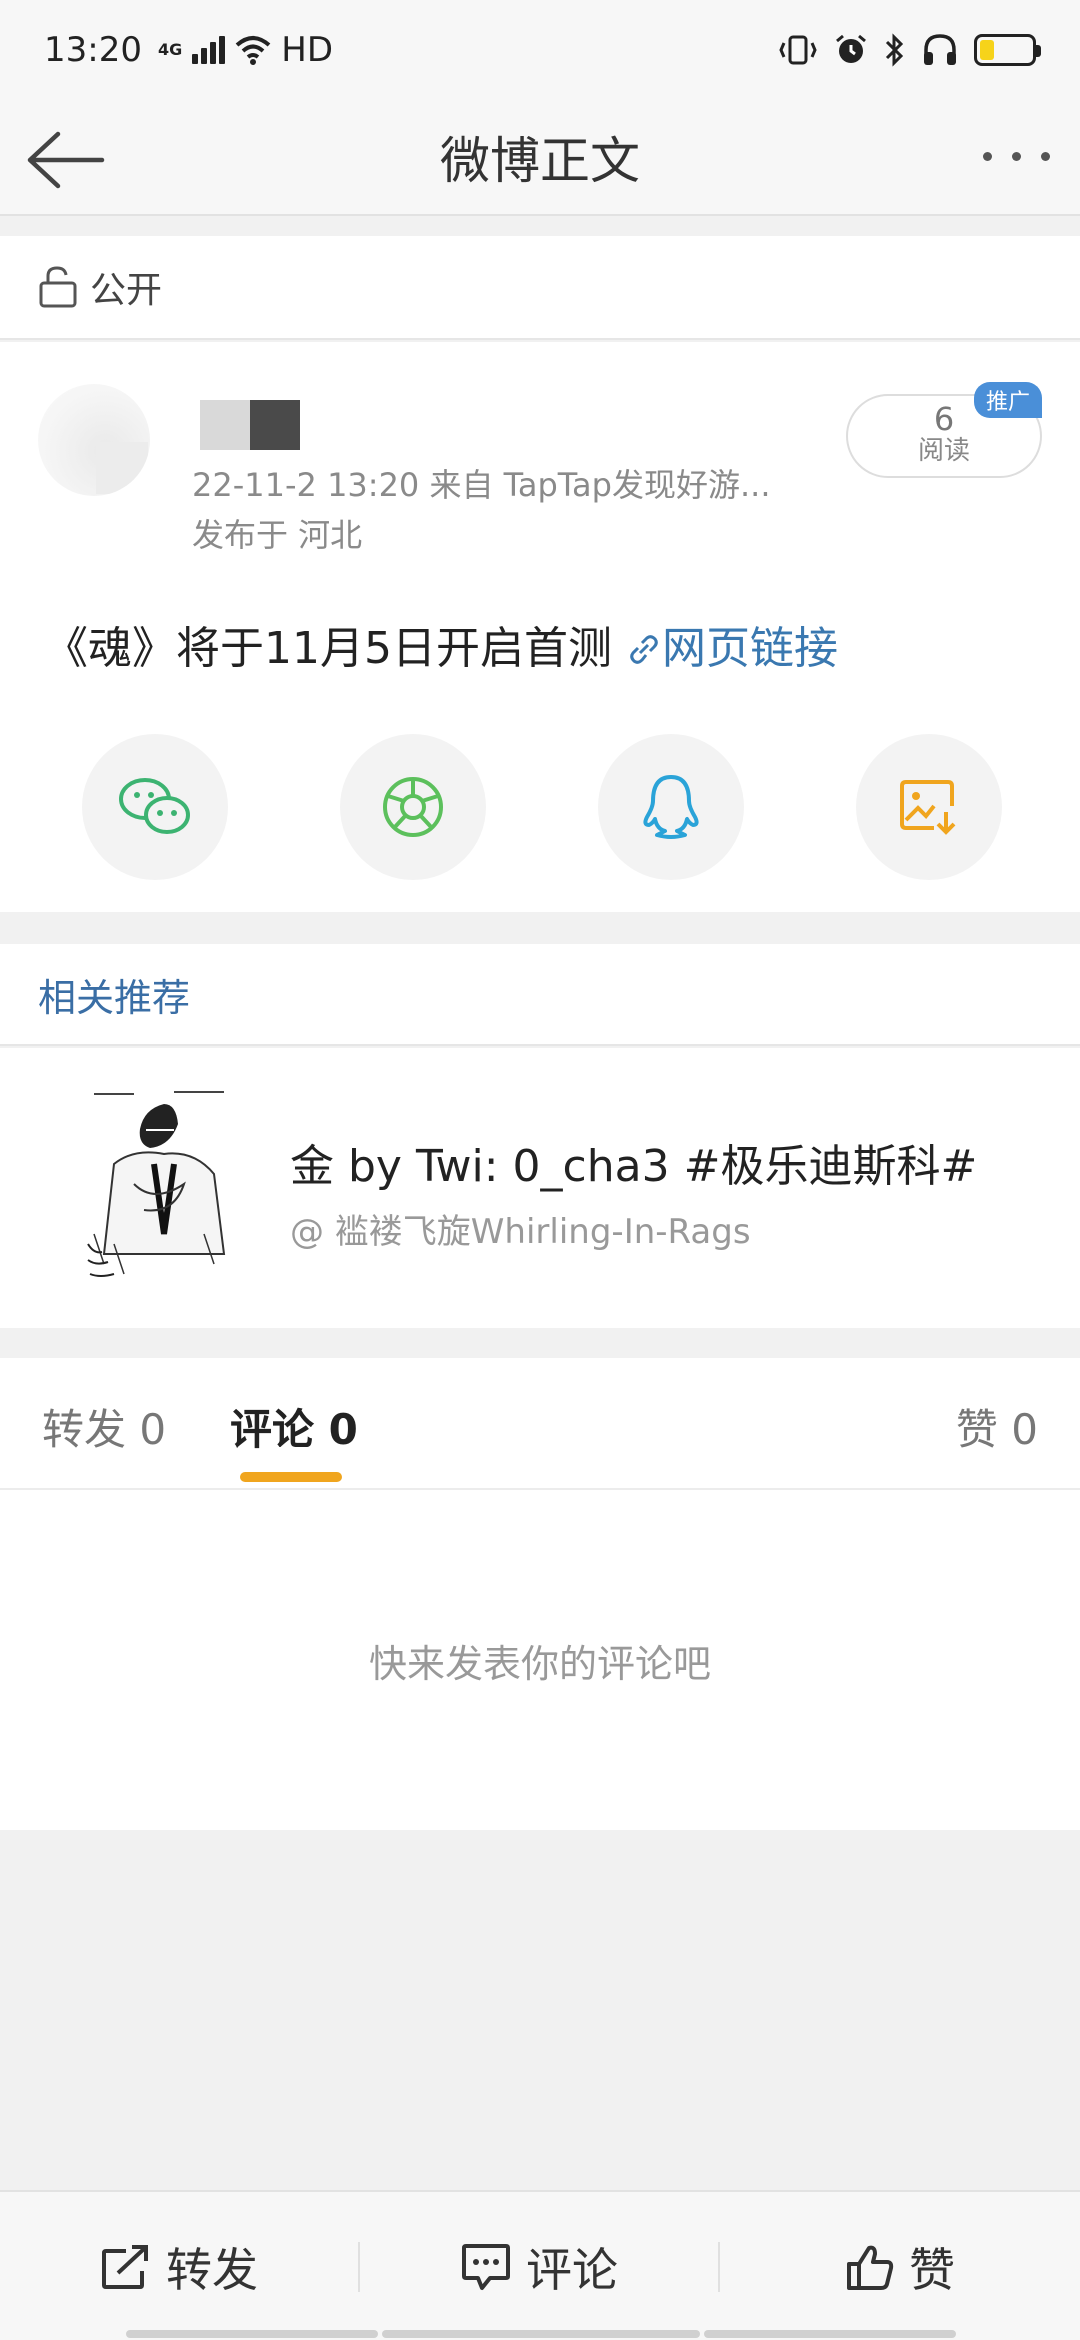 The width and height of the screenshot is (1080, 2340). Describe the element at coordinates (944, 430) in the screenshot. I see `read-count-badge: 6 阅读 推广` at that location.